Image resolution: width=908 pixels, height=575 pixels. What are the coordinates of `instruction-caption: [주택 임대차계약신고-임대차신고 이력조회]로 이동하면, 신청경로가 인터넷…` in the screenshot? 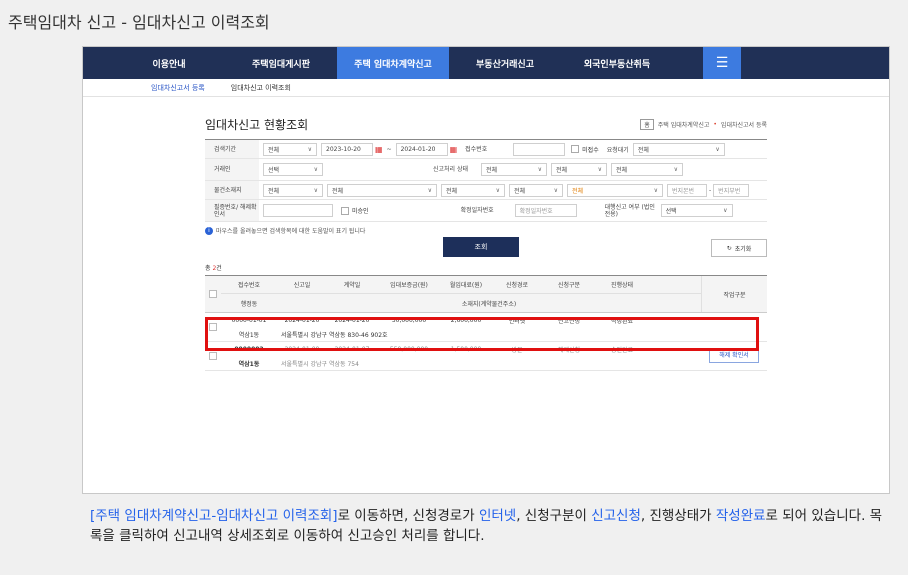 It's located at (486, 526).